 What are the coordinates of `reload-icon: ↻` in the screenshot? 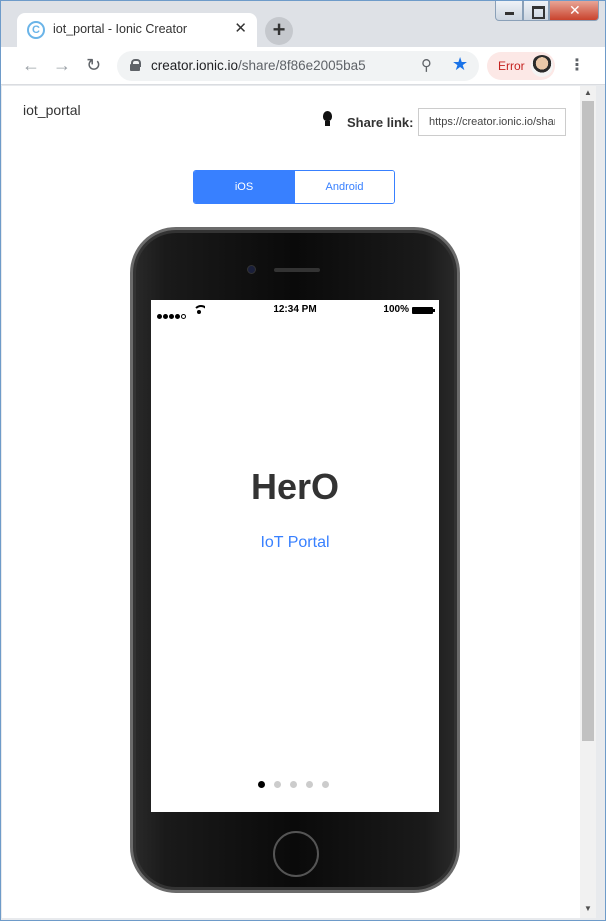 It's located at (93, 65).